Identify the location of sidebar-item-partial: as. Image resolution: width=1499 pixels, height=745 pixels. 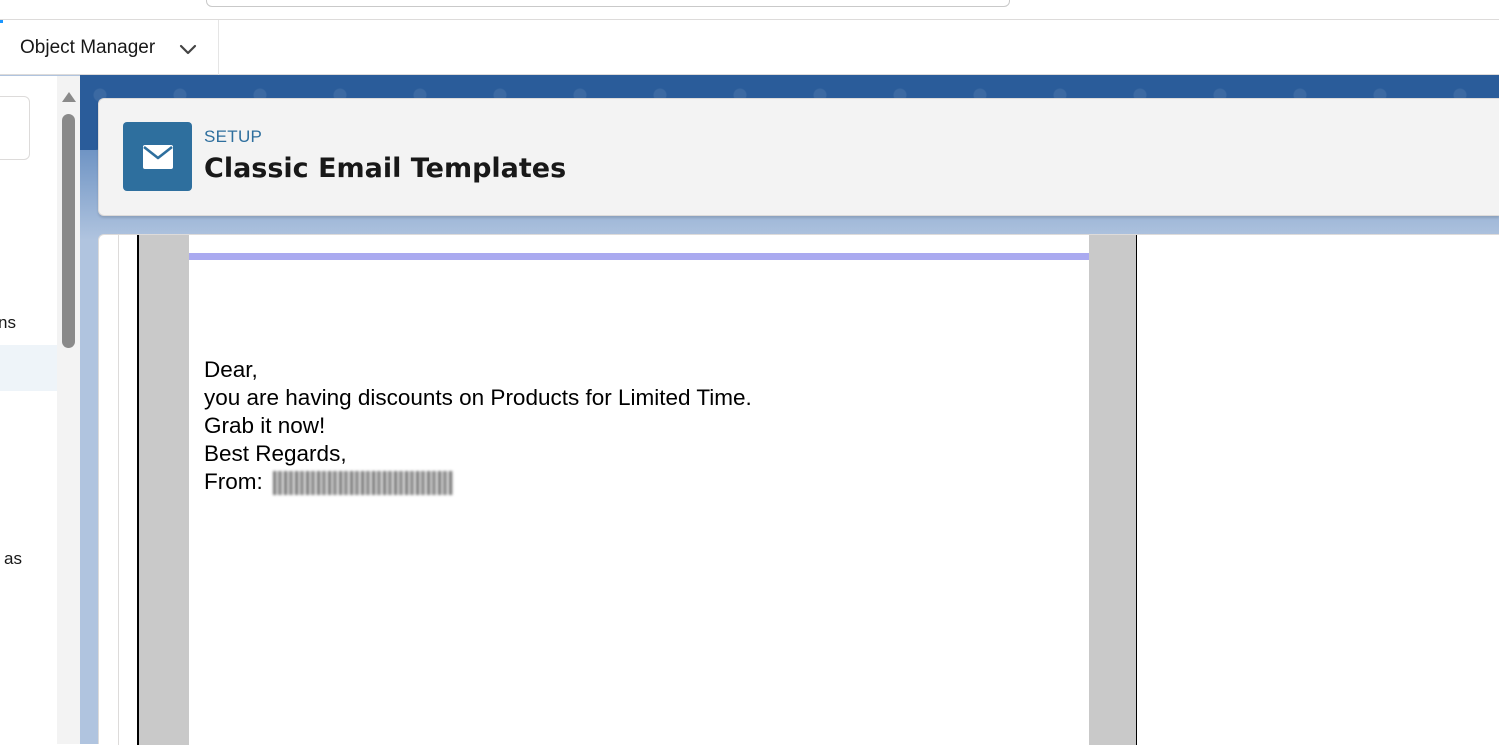
(13, 559).